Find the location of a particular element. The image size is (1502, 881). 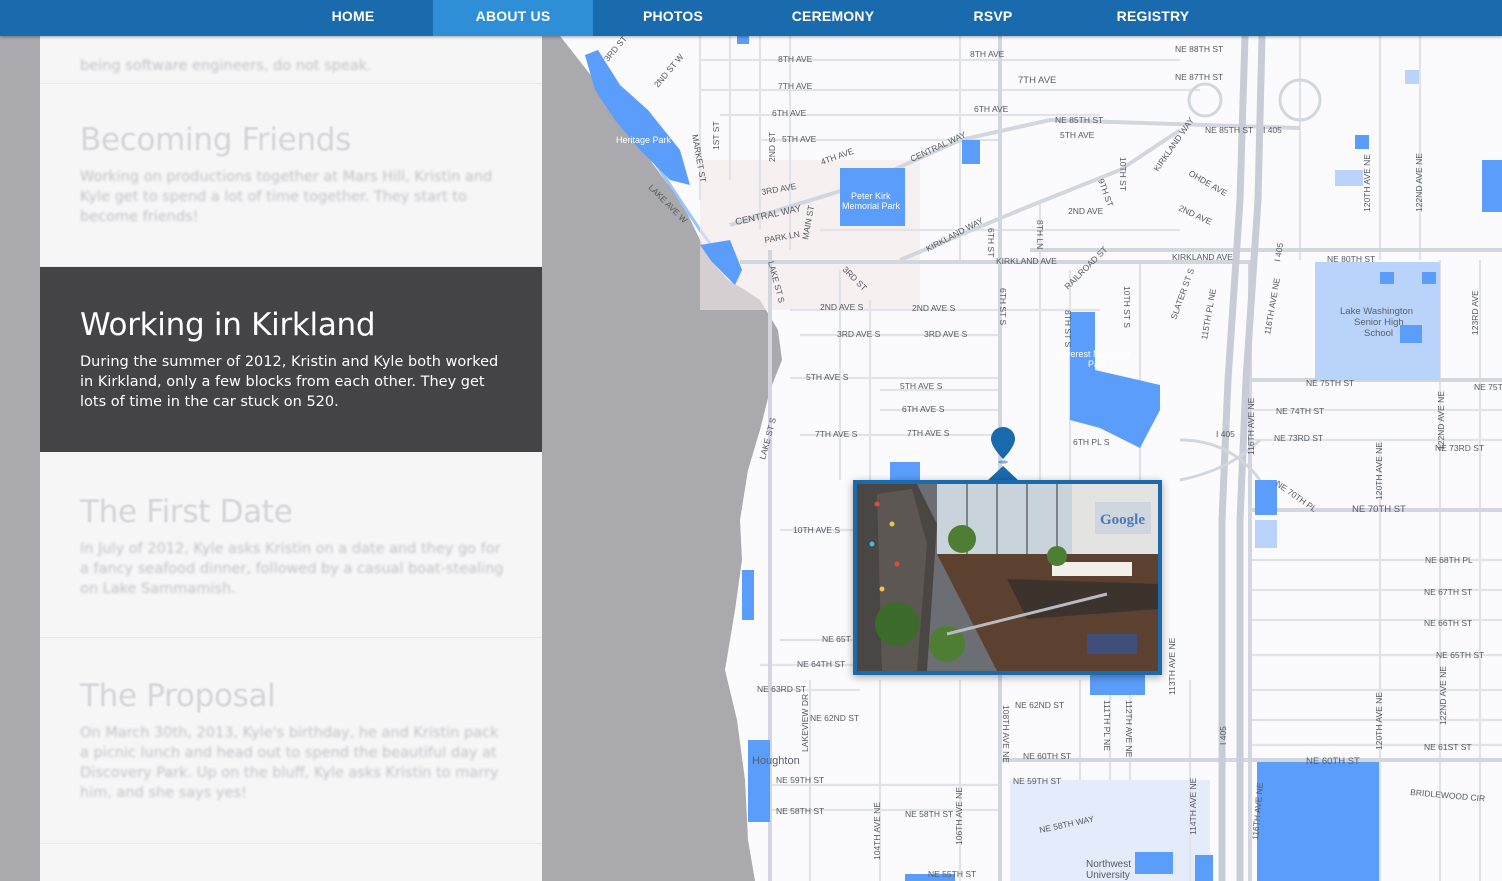

svg-text: 114TH AVE NE is located at coordinates (1193, 806).